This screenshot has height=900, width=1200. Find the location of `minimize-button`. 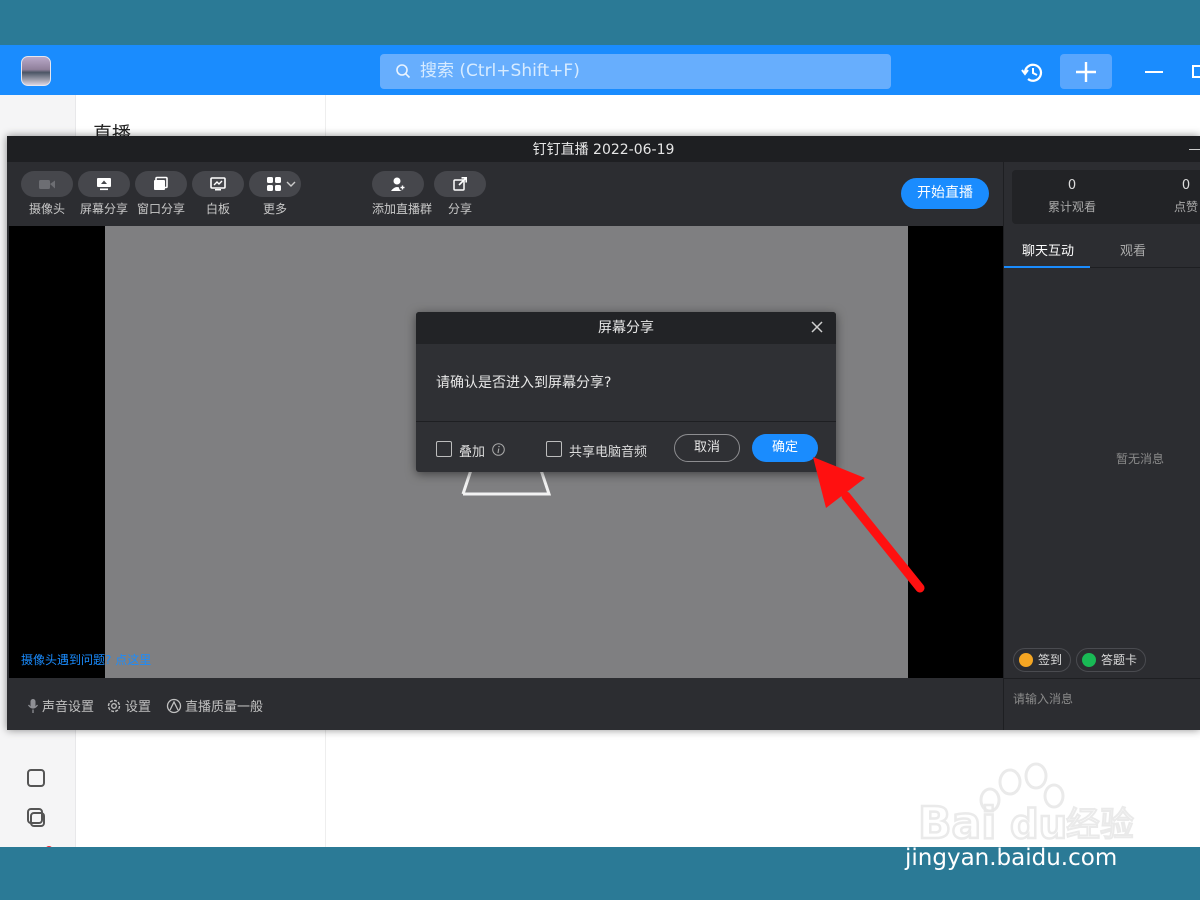

minimize-button is located at coordinates (1154, 72).